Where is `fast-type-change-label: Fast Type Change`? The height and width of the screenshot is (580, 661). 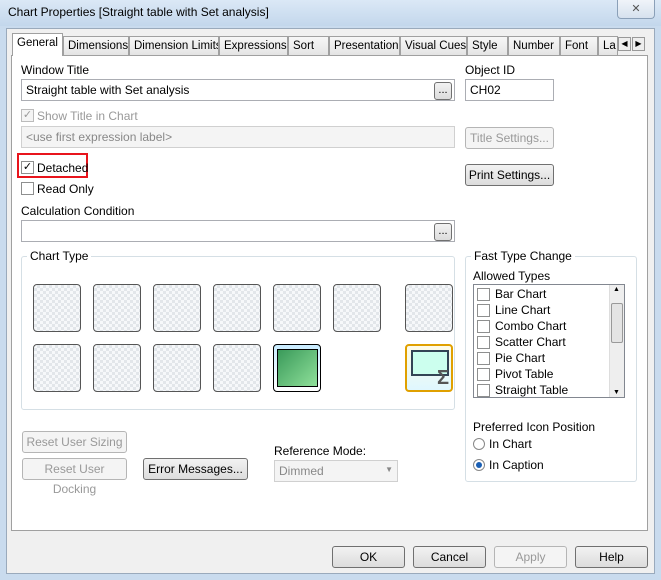 fast-type-change-label: Fast Type Change is located at coordinates (523, 256).